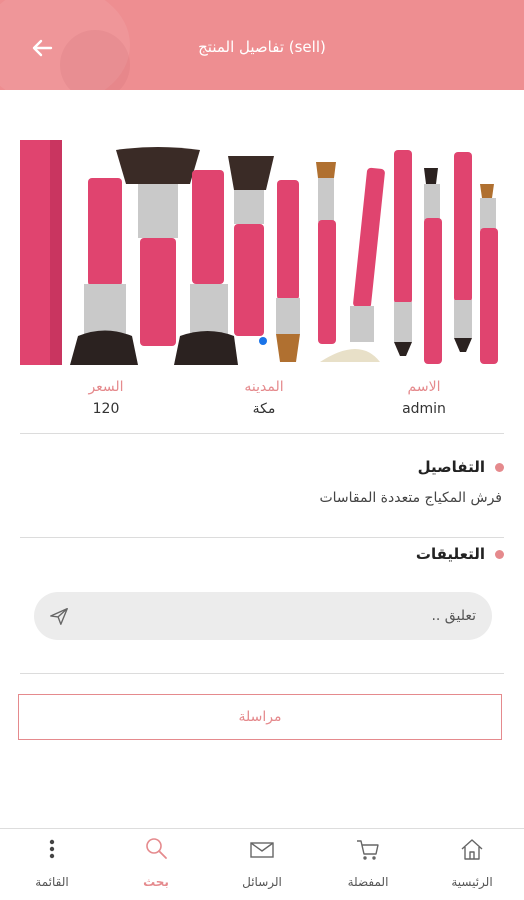 The image size is (524, 900). I want to click on bottom-nav: الرئيسية المفضلة الرسائل بحث القائمة, so click(262, 864).